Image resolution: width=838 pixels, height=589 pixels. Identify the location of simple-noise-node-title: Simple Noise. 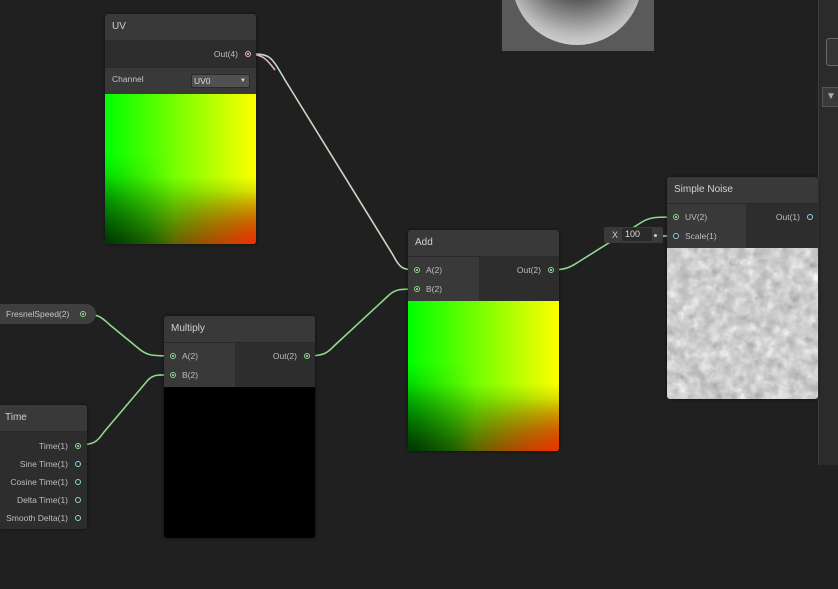
(742, 190).